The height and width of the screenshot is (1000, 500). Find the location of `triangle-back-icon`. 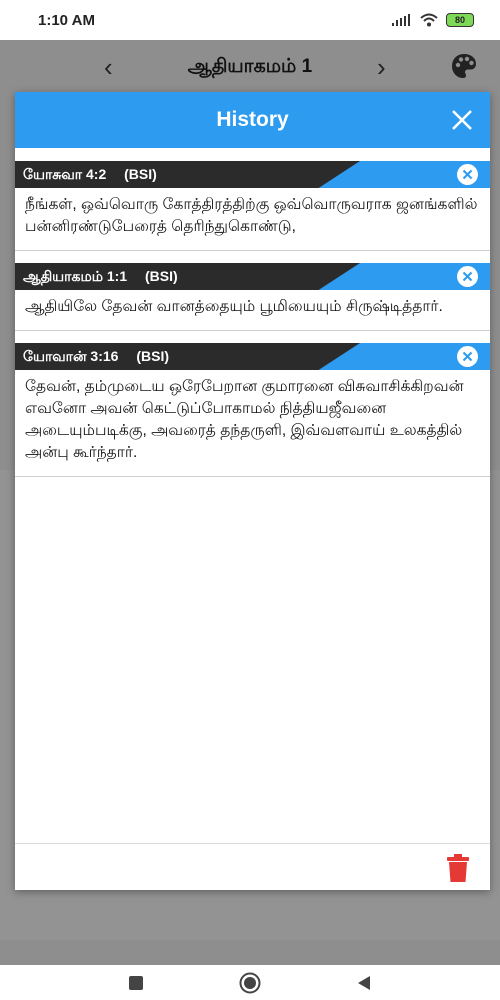

triangle-back-icon is located at coordinates (364, 982).